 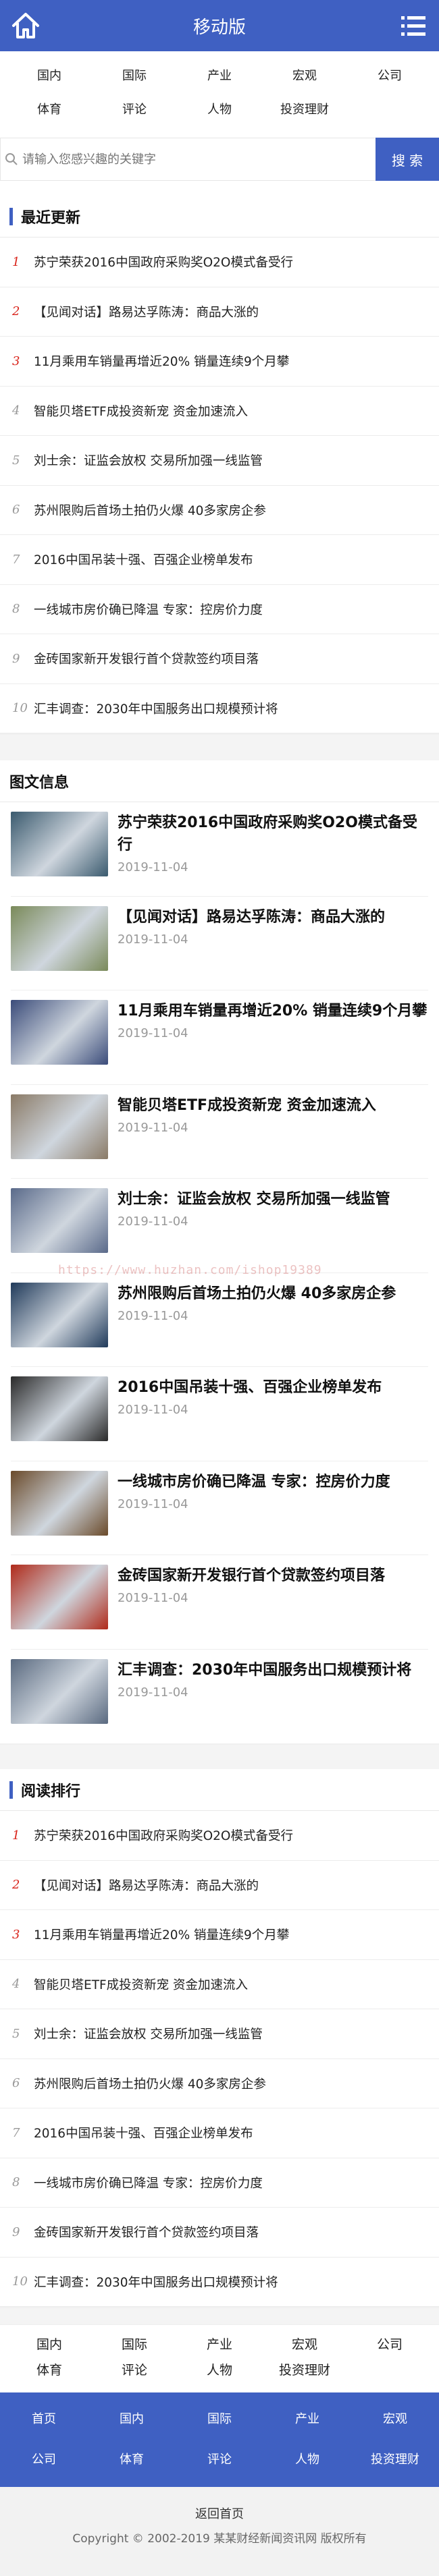 I want to click on footer-link: 国际, so click(x=134, y=2344).